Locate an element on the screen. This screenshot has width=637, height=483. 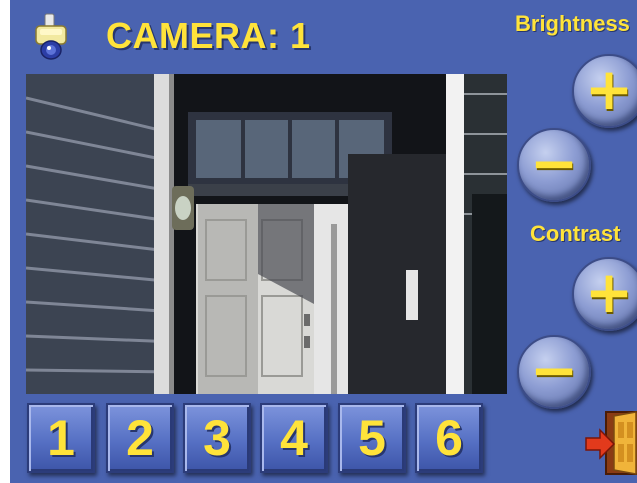
exit-button is located at coordinates (610, 443).